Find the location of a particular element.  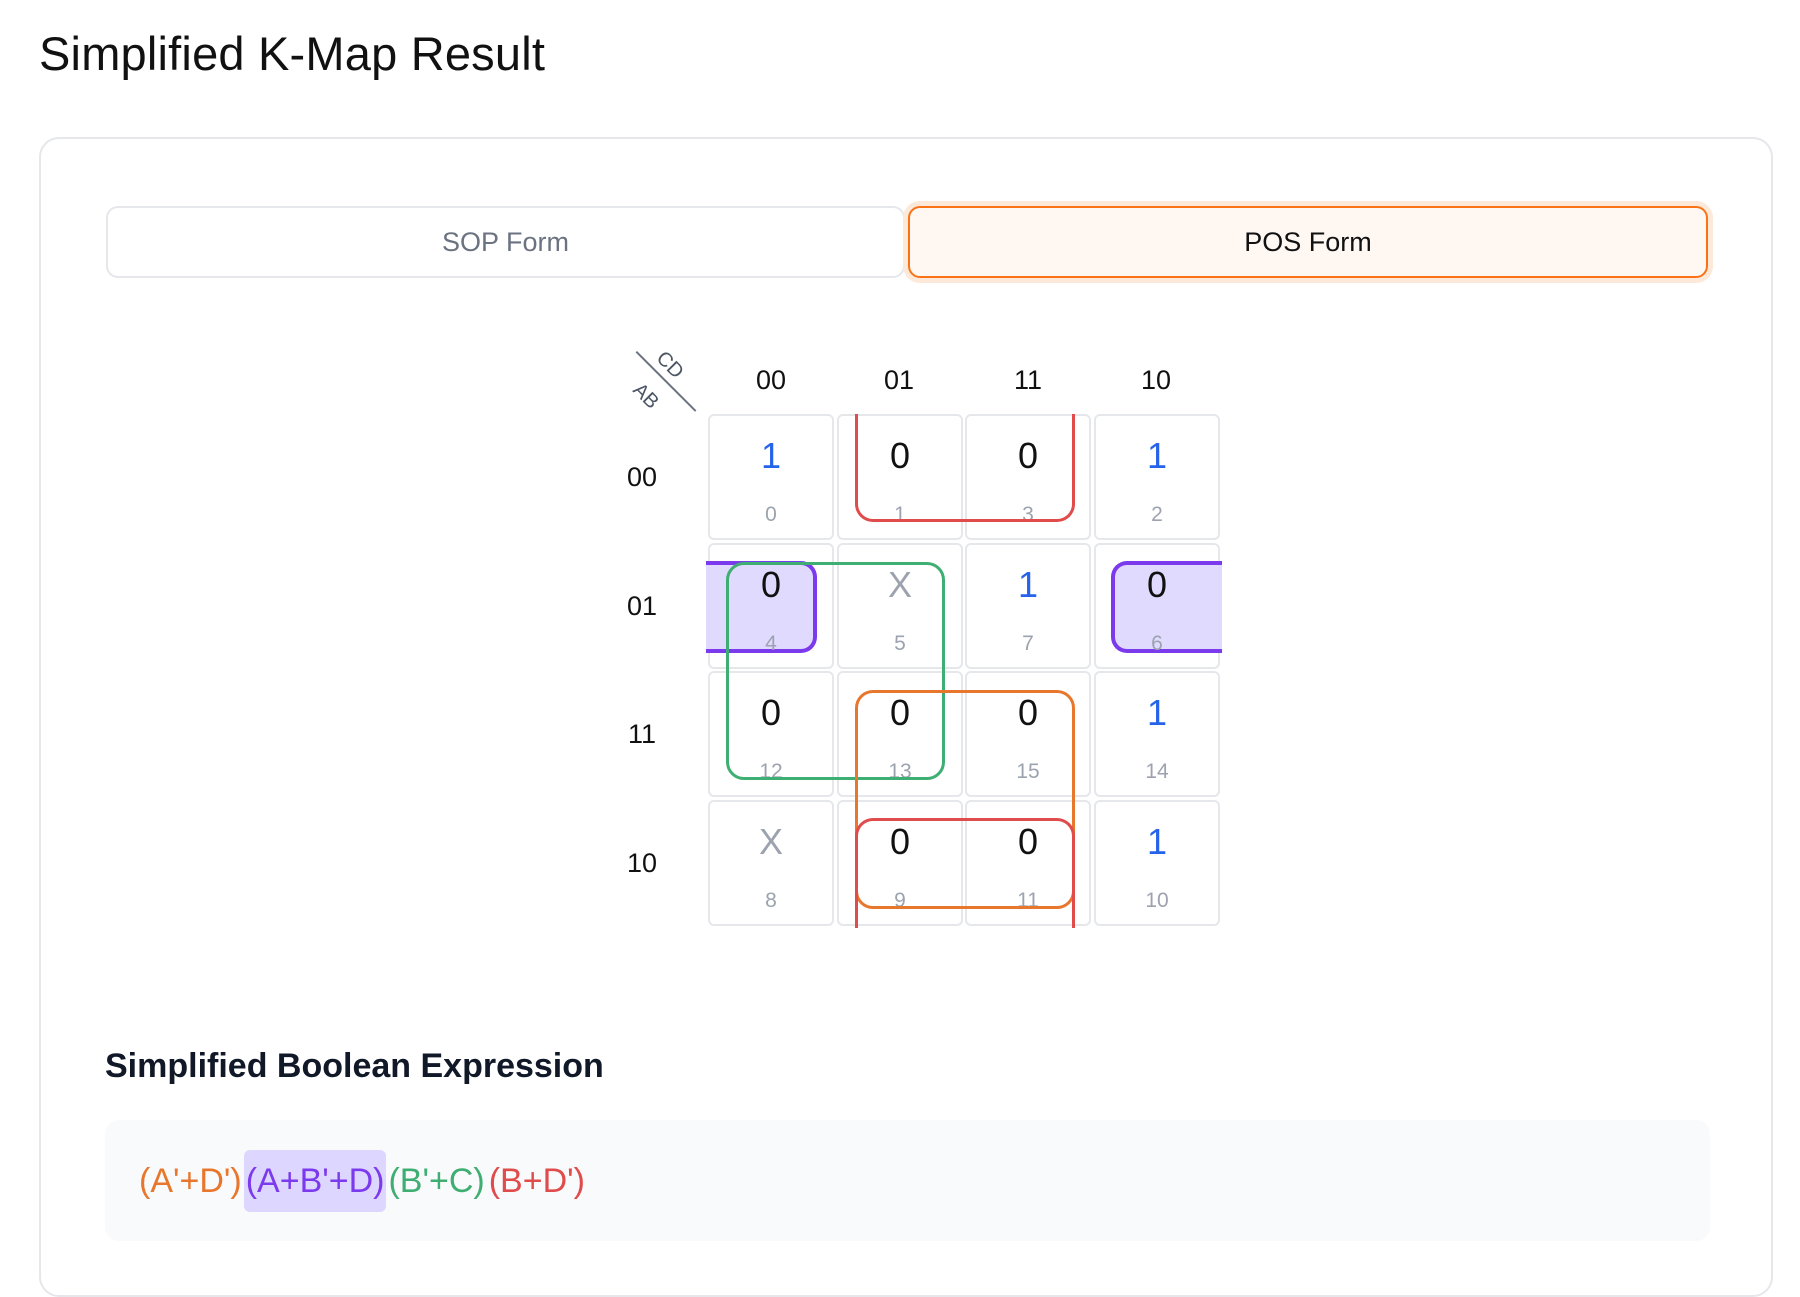

kmap-cell-index: 15 is located at coordinates (1028, 771).